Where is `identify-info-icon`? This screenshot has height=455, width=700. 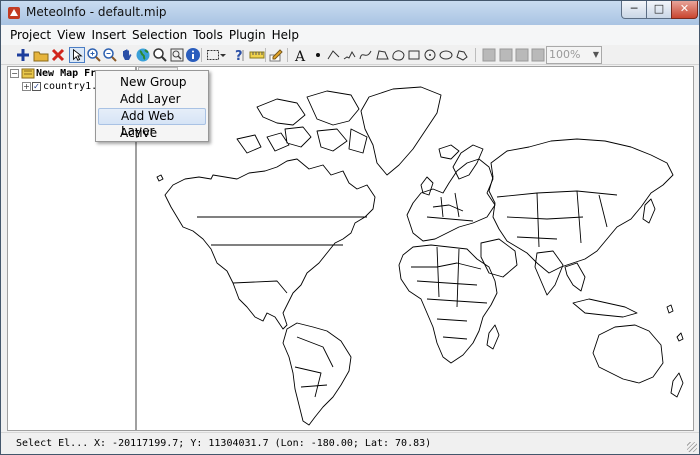 identify-info-icon is located at coordinates (193, 55).